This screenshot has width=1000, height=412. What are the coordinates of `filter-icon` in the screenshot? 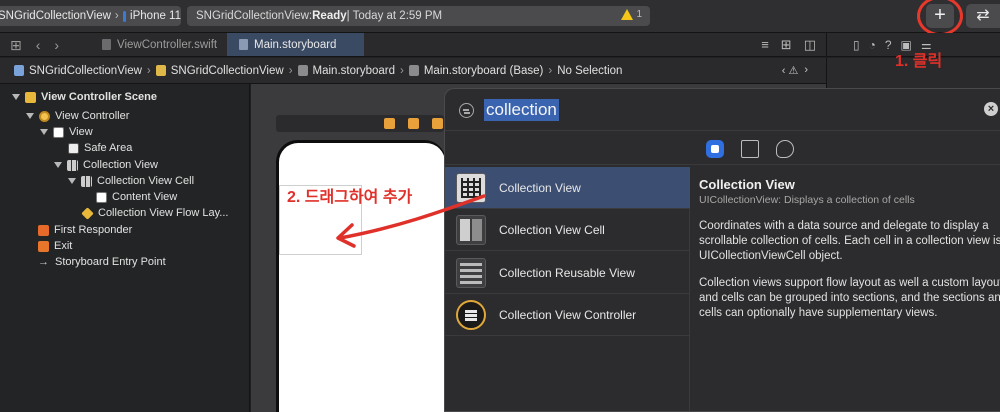 It's located at (466, 110).